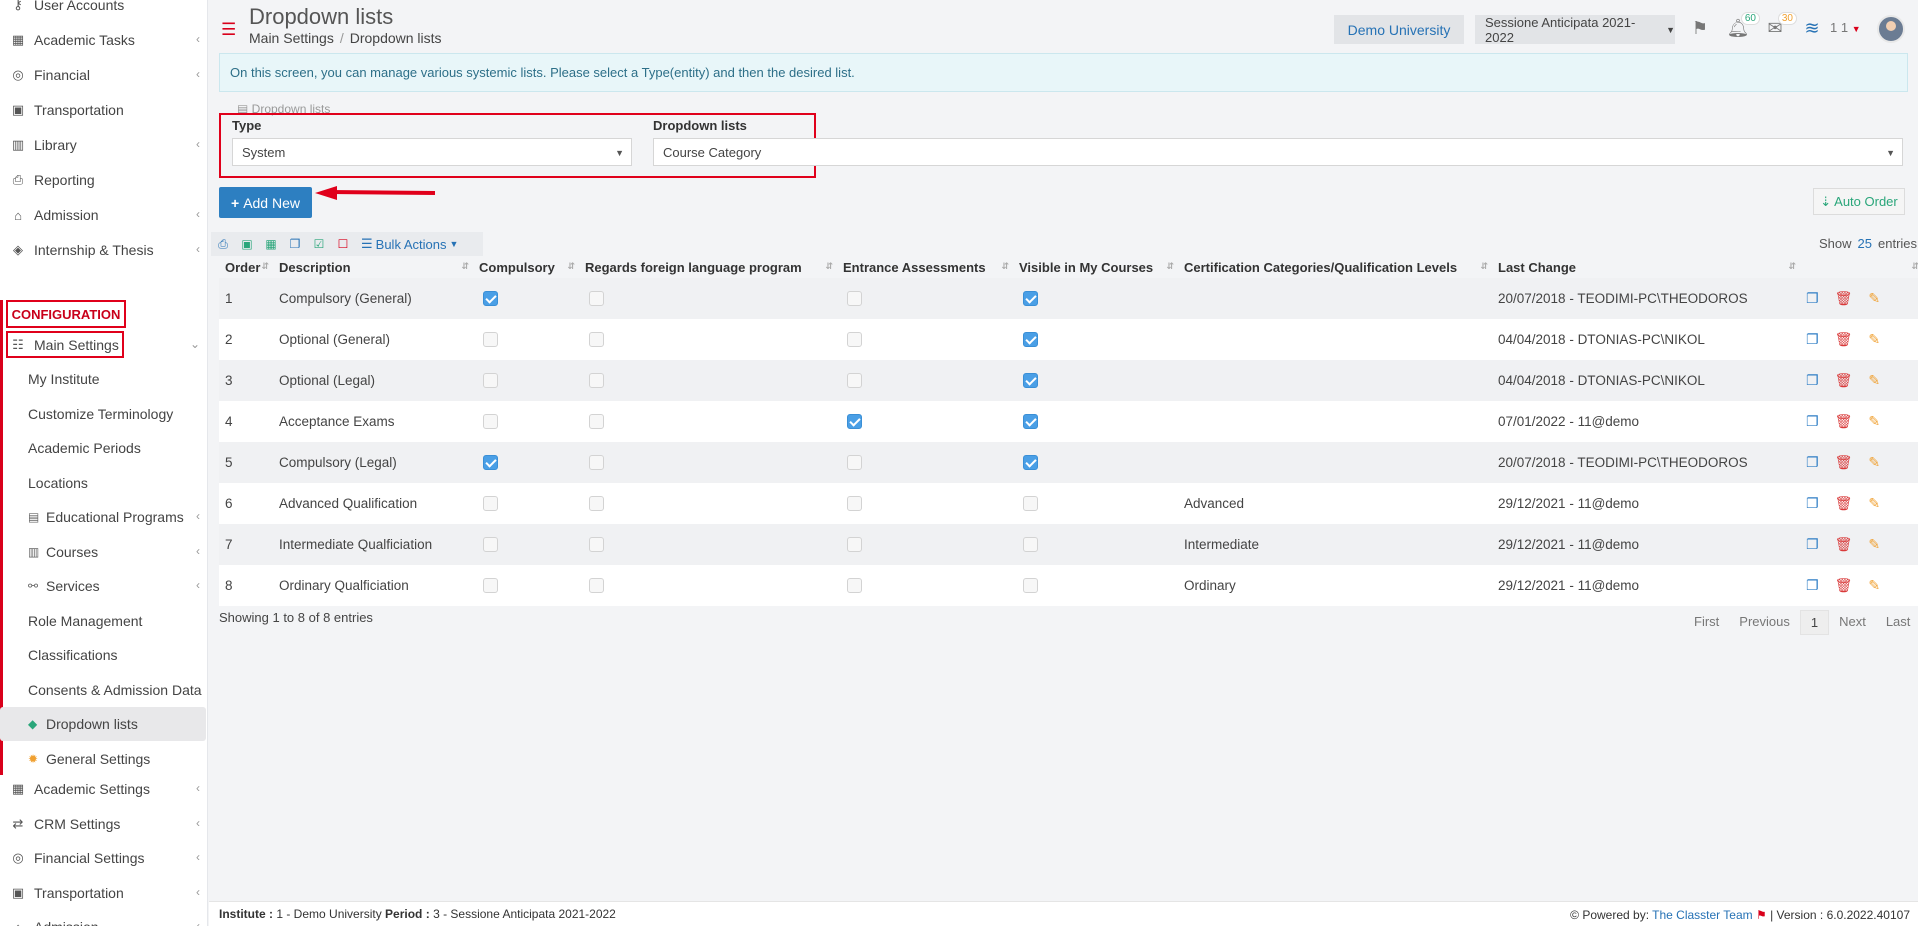 The width and height of the screenshot is (1918, 926). What do you see at coordinates (103, 759) in the screenshot?
I see `sidebar-sub-general-settings: ✹ General Settings` at bounding box center [103, 759].